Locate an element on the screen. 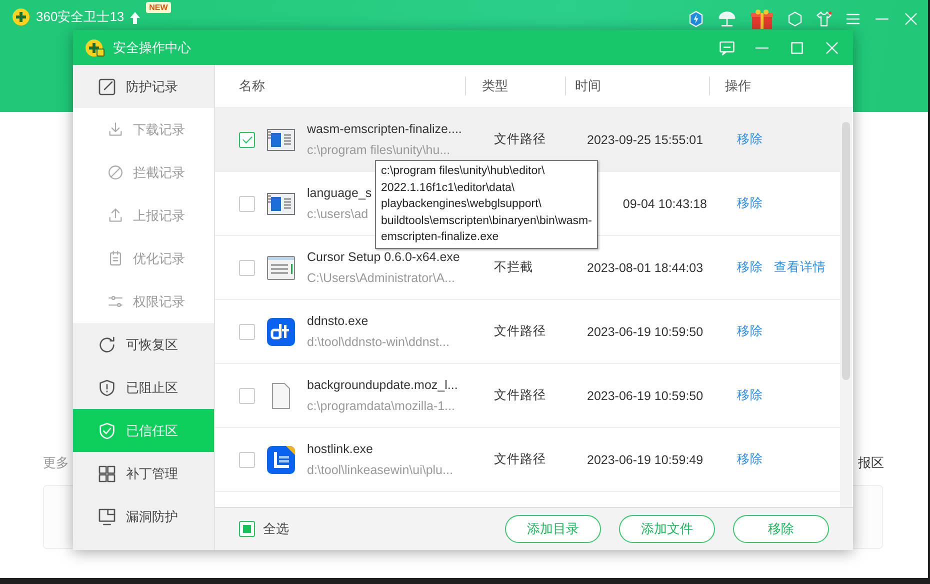  shield-alert-icon is located at coordinates (107, 388).